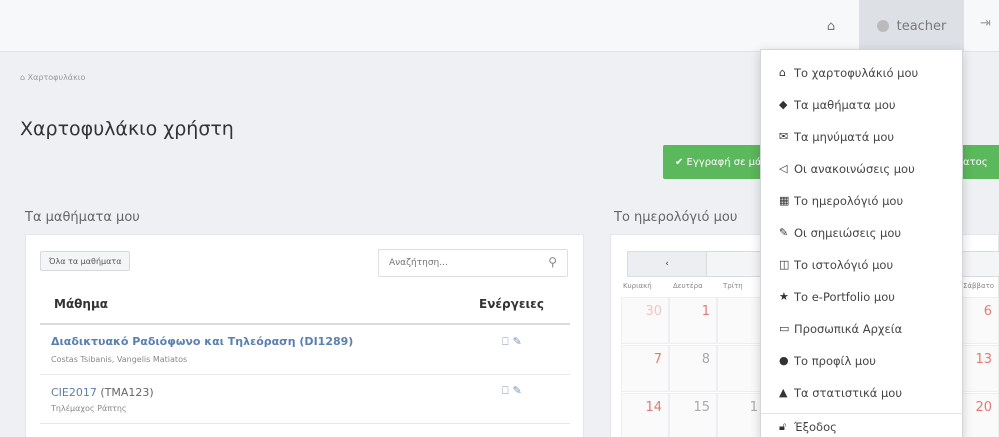 The width and height of the screenshot is (999, 437). I want to click on menu-item-eportfolio: ★ Το e-Portfolio μου, so click(862, 296).